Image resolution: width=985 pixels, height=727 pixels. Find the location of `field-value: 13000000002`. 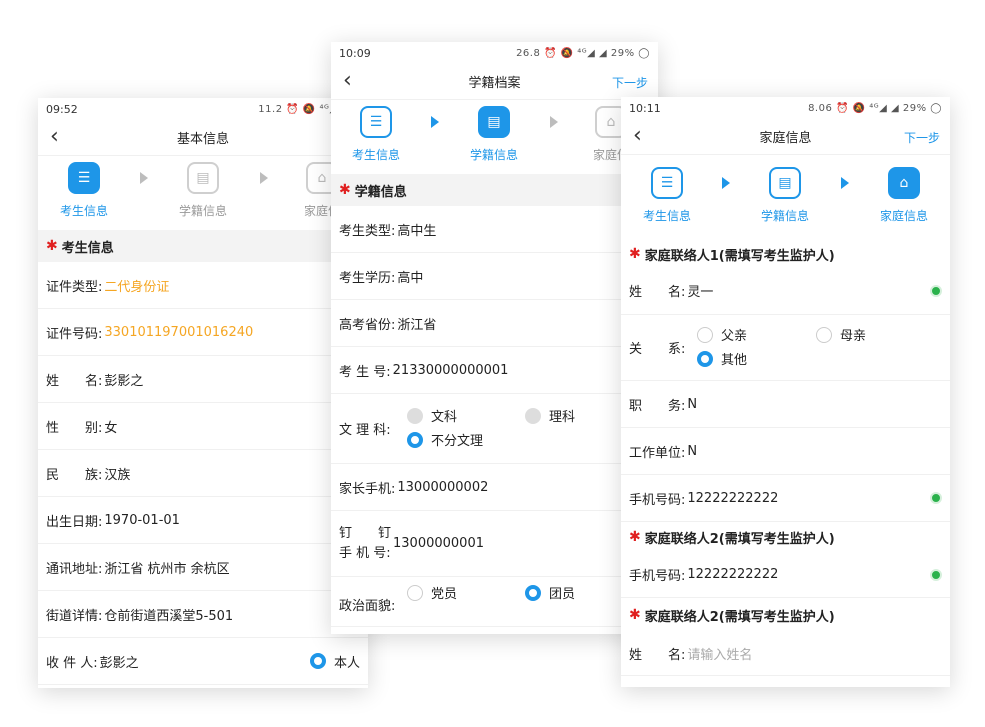

field-value: 13000000002 is located at coordinates (442, 487).